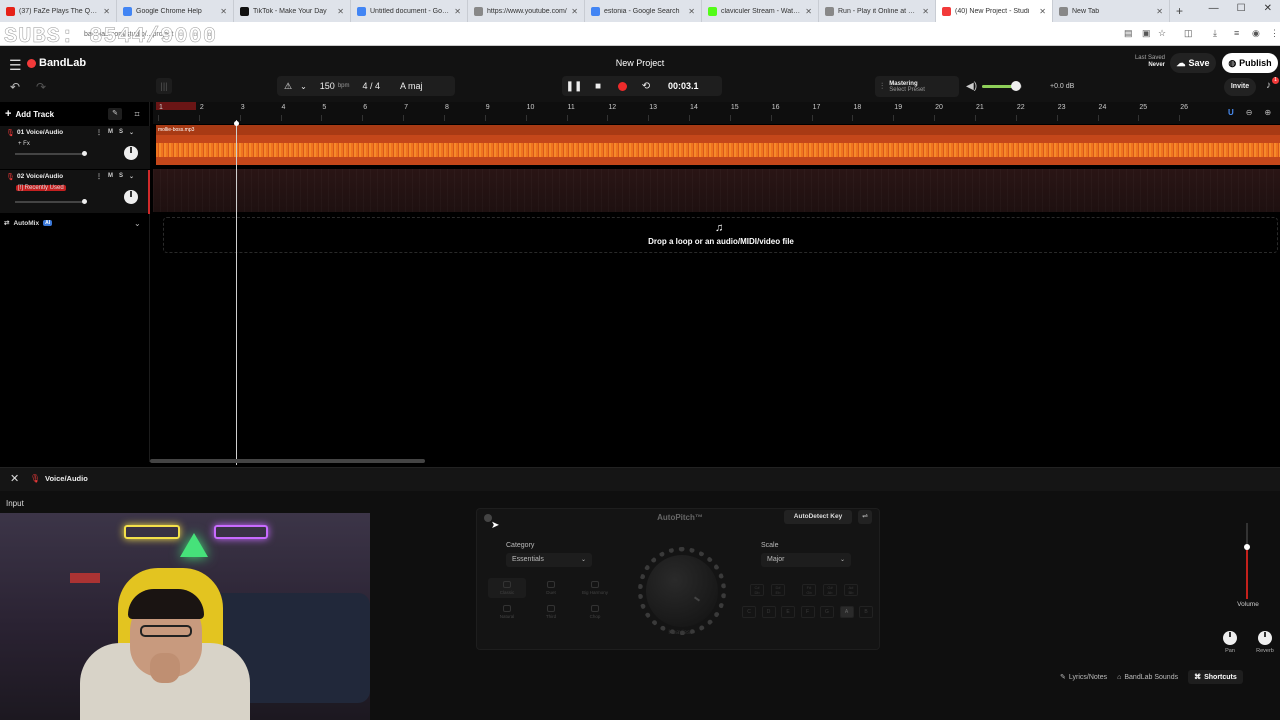 This screenshot has width=1280, height=720. I want to click on preset-button: Classic, so click(507, 588).